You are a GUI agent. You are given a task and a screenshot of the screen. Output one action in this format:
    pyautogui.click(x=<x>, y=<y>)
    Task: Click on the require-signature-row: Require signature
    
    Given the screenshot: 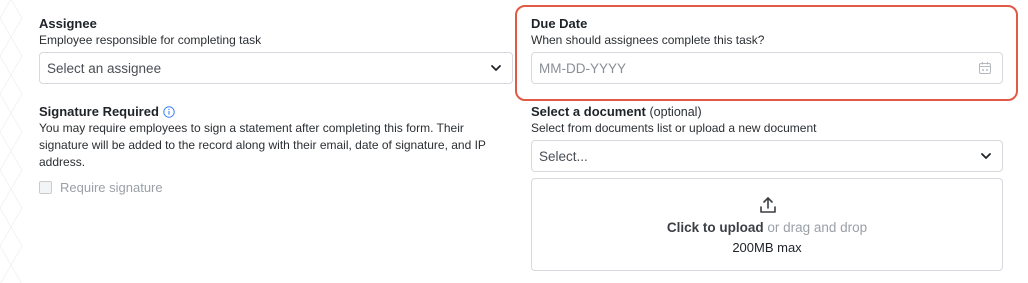 What is the action you would take?
    pyautogui.click(x=101, y=187)
    